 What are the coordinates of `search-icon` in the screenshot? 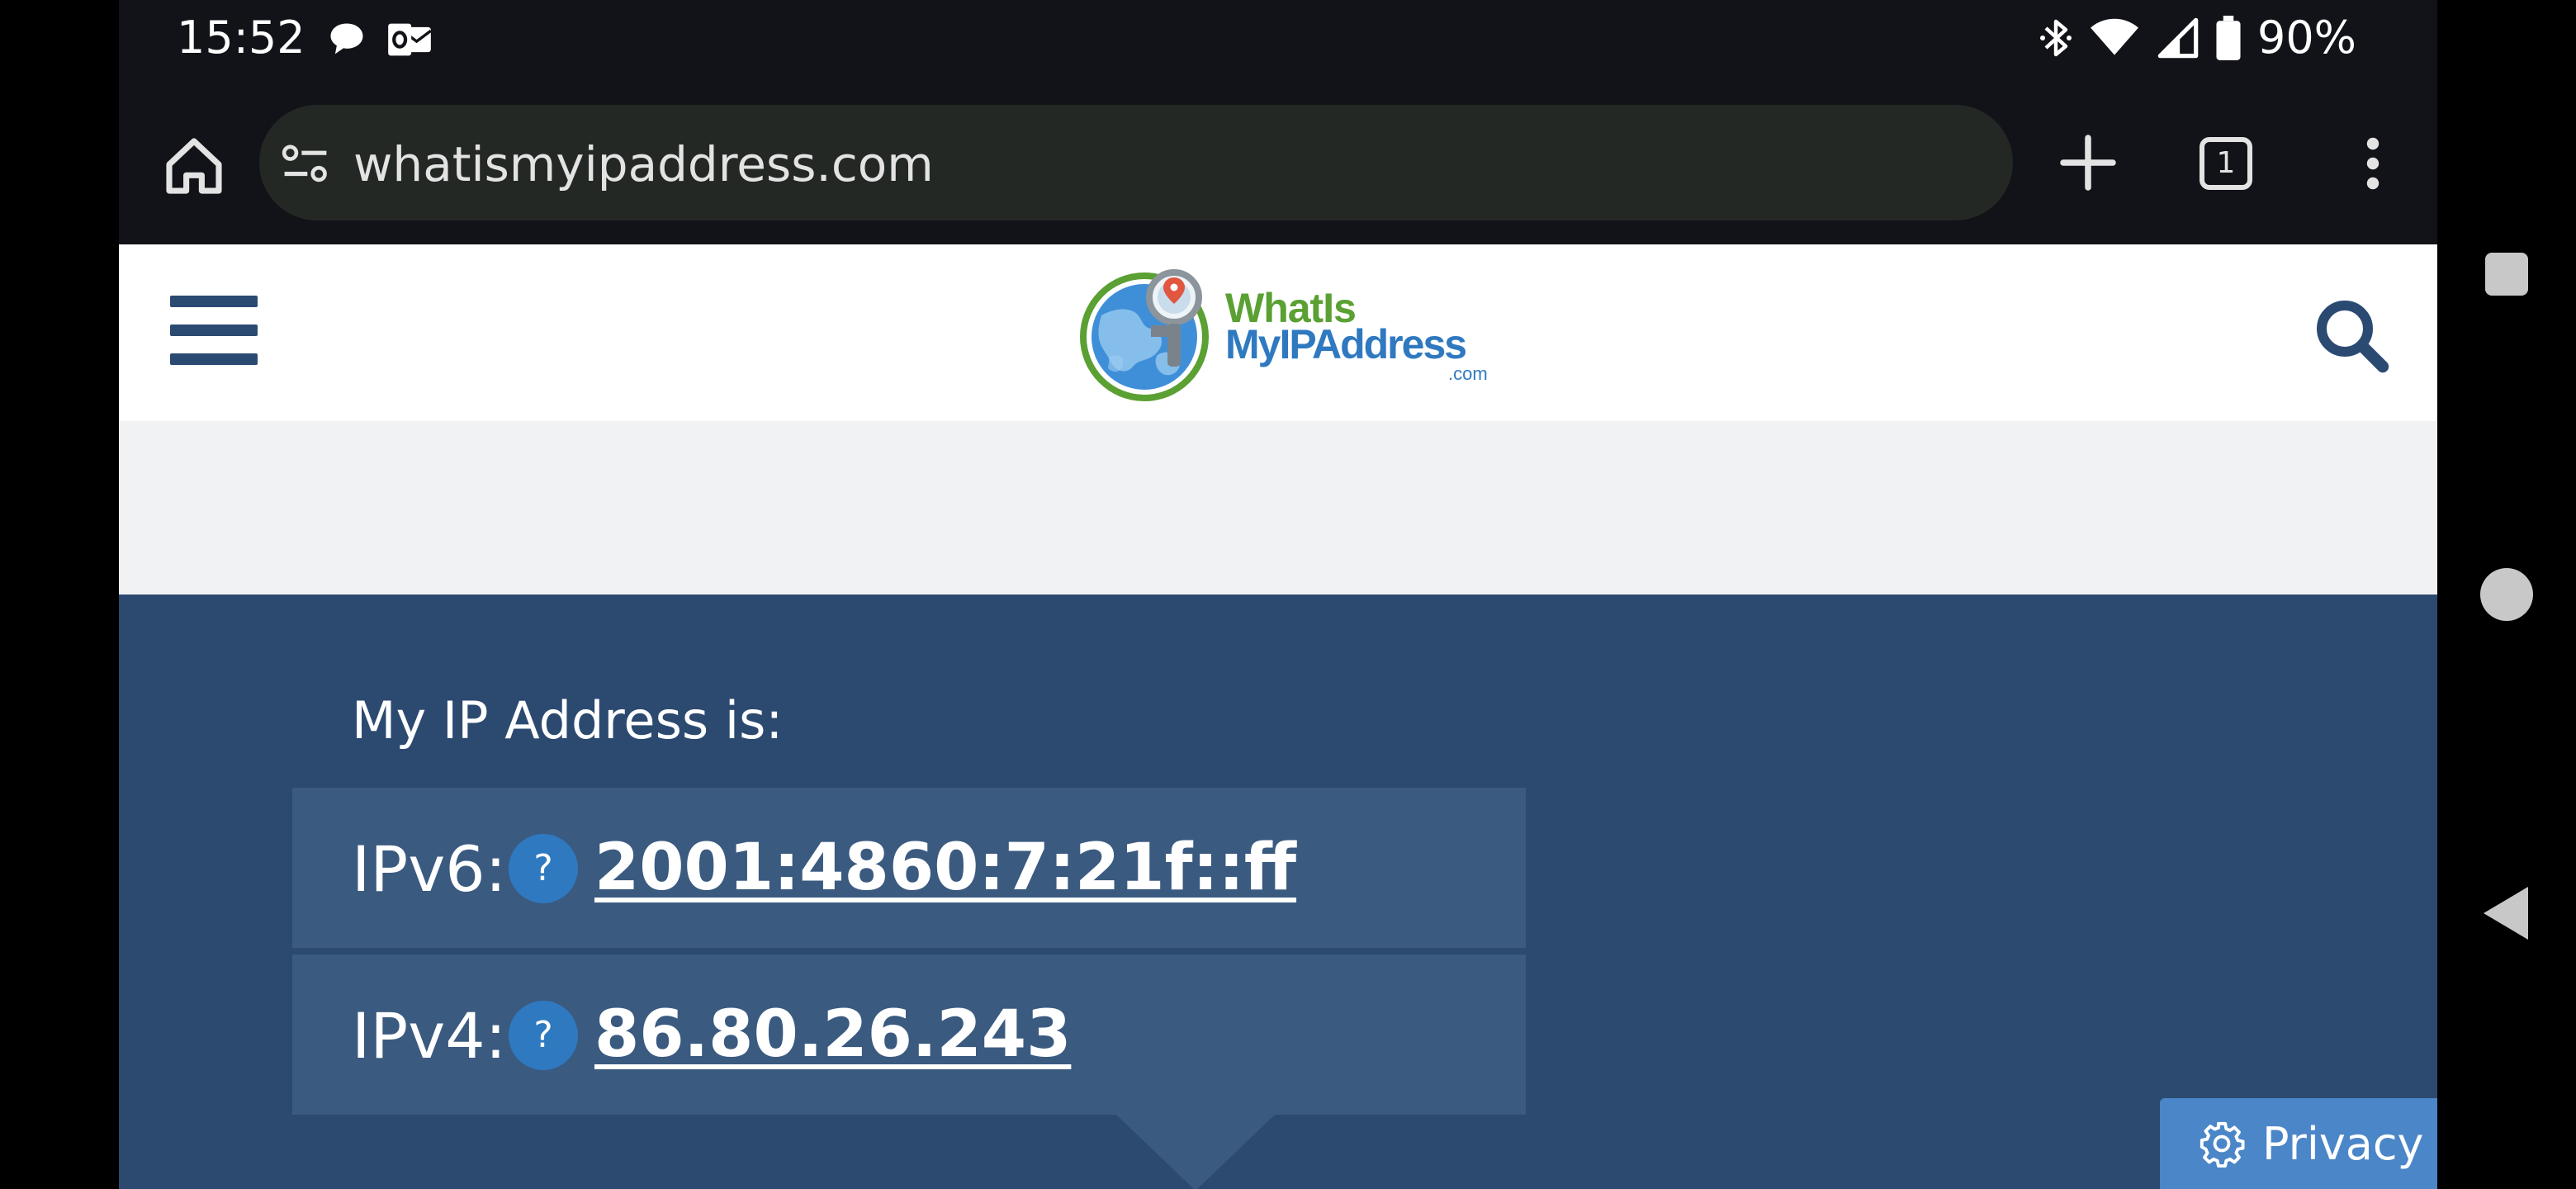 It's located at (2351, 335).